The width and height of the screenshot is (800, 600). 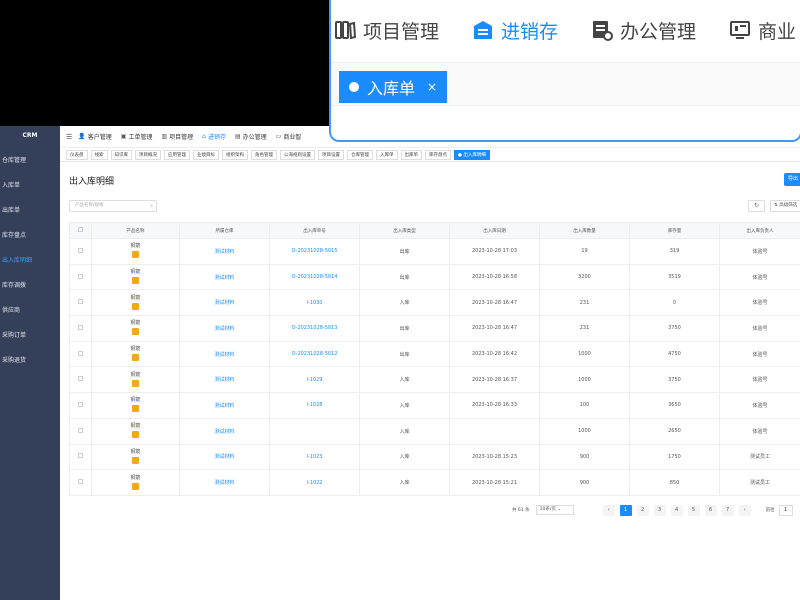 What do you see at coordinates (297, 154) in the screenshot?
I see `tag-pool-rules: 公海规则设置` at bounding box center [297, 154].